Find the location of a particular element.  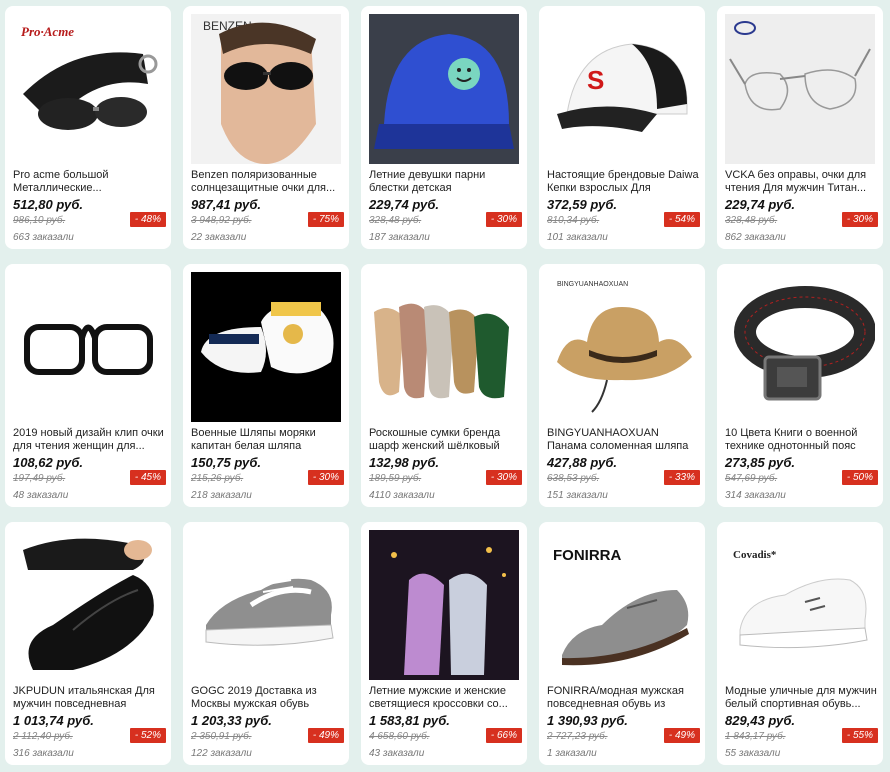

product-old-price: 197,49 руб. is located at coordinates (39, 478).